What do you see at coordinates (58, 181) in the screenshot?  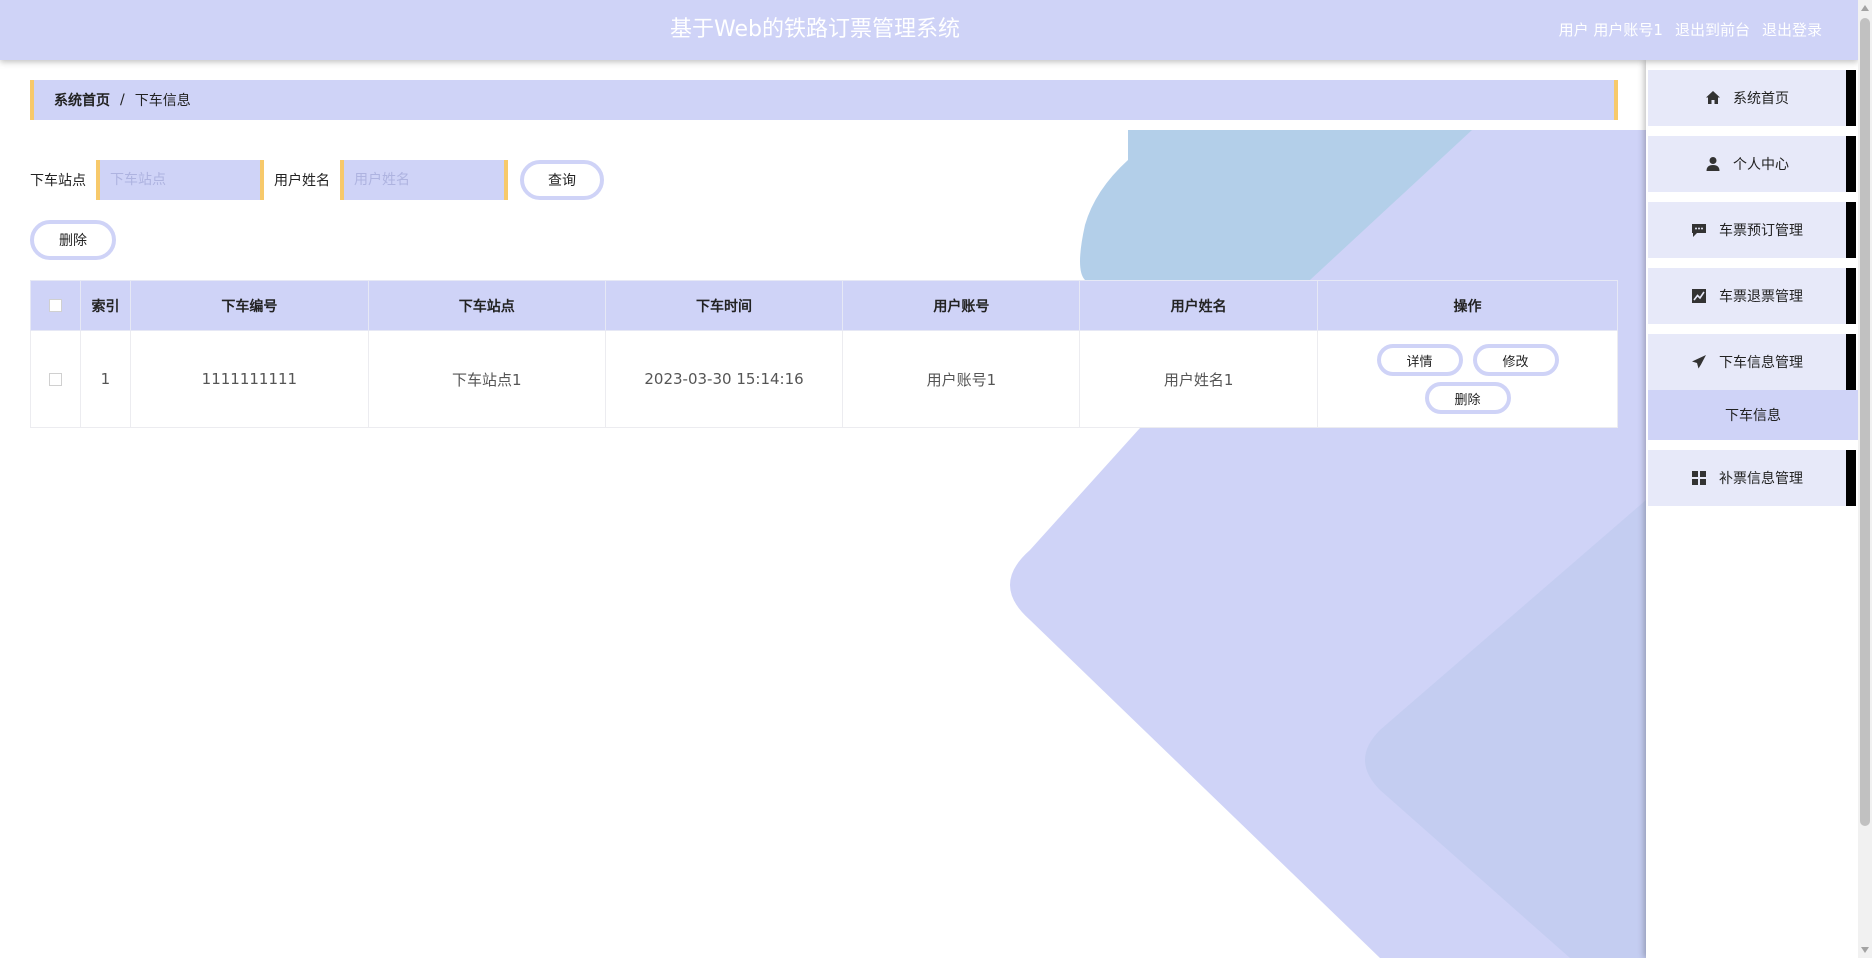 I see `station-label: 下车站点` at bounding box center [58, 181].